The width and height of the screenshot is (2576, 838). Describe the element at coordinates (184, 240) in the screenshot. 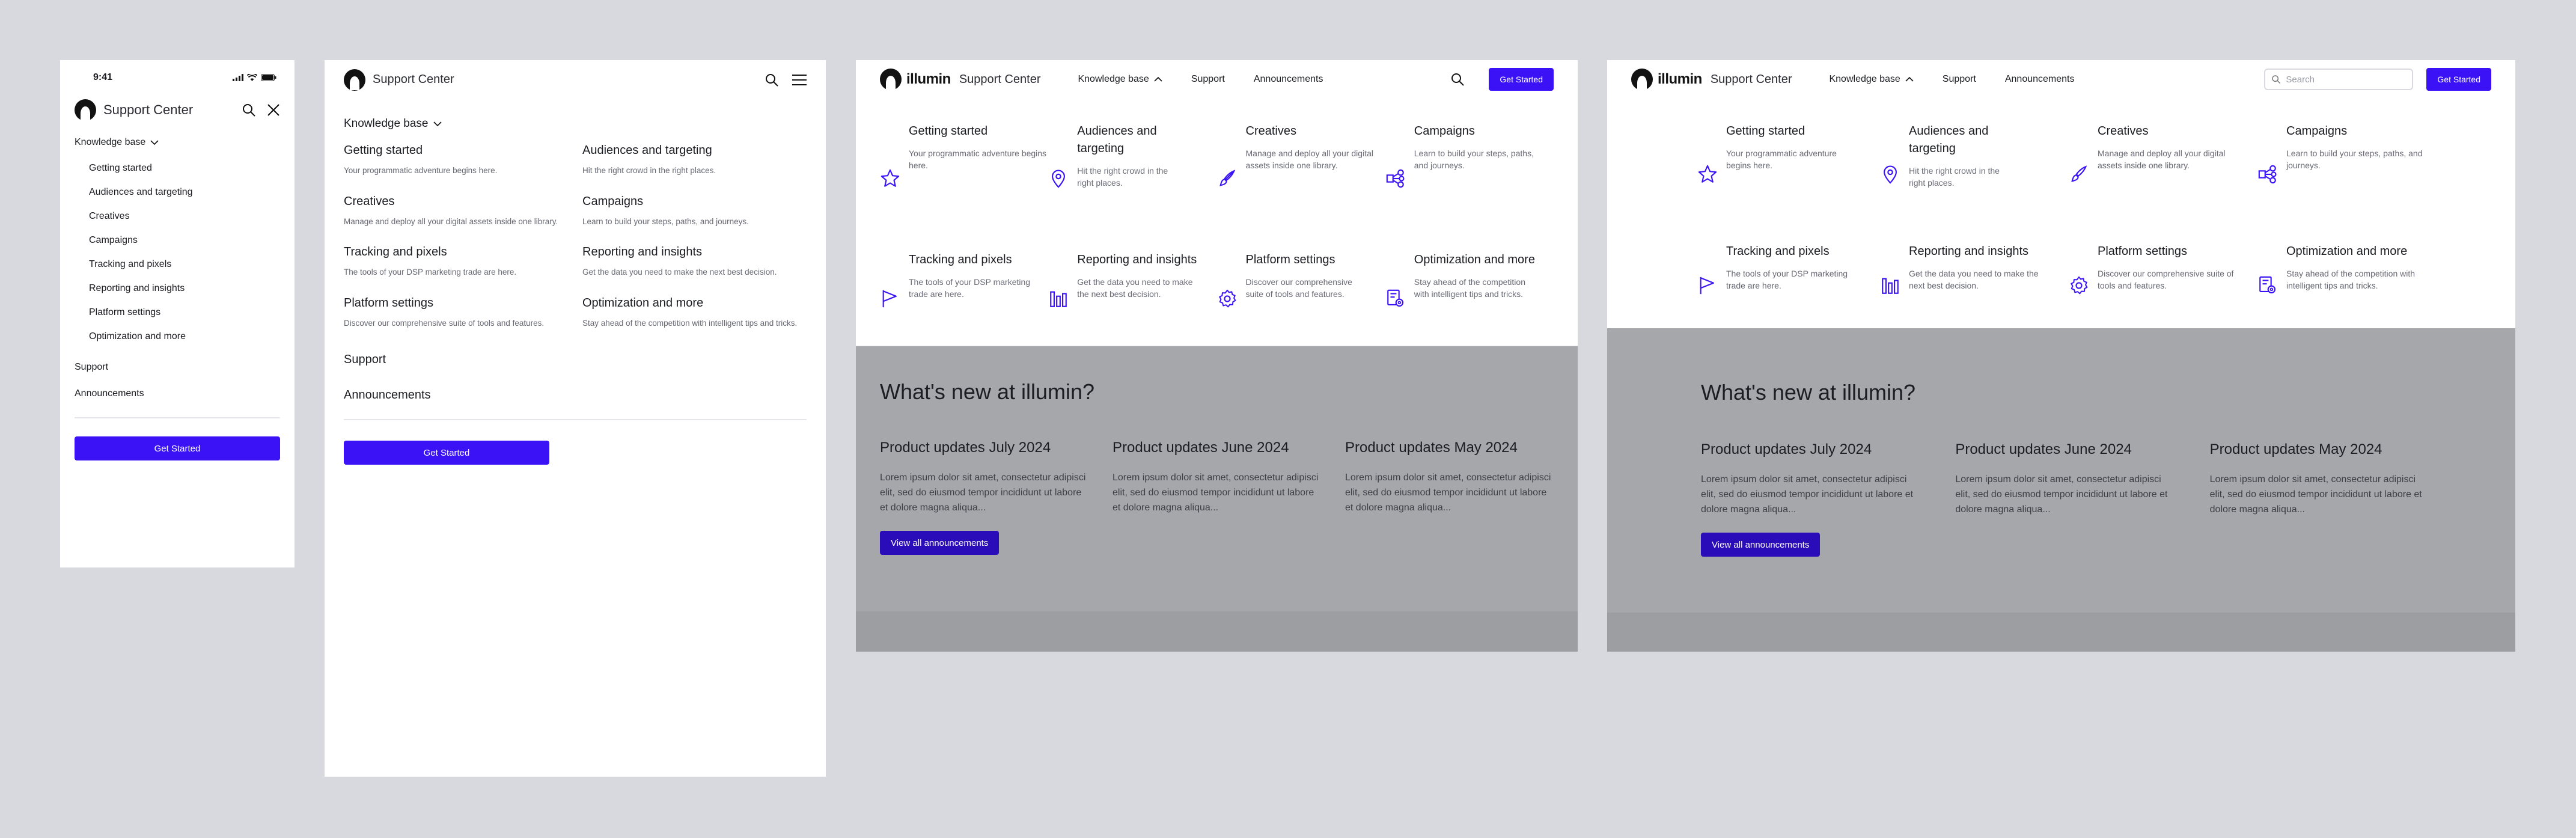

I see `menu-item-campaigns: Campaigns` at that location.